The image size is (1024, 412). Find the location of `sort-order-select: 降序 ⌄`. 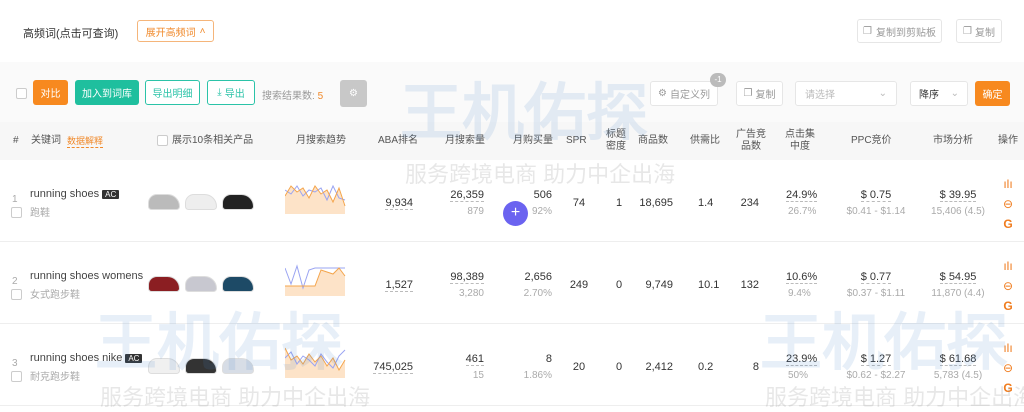

sort-order-select: 降序 ⌄ is located at coordinates (939, 93).